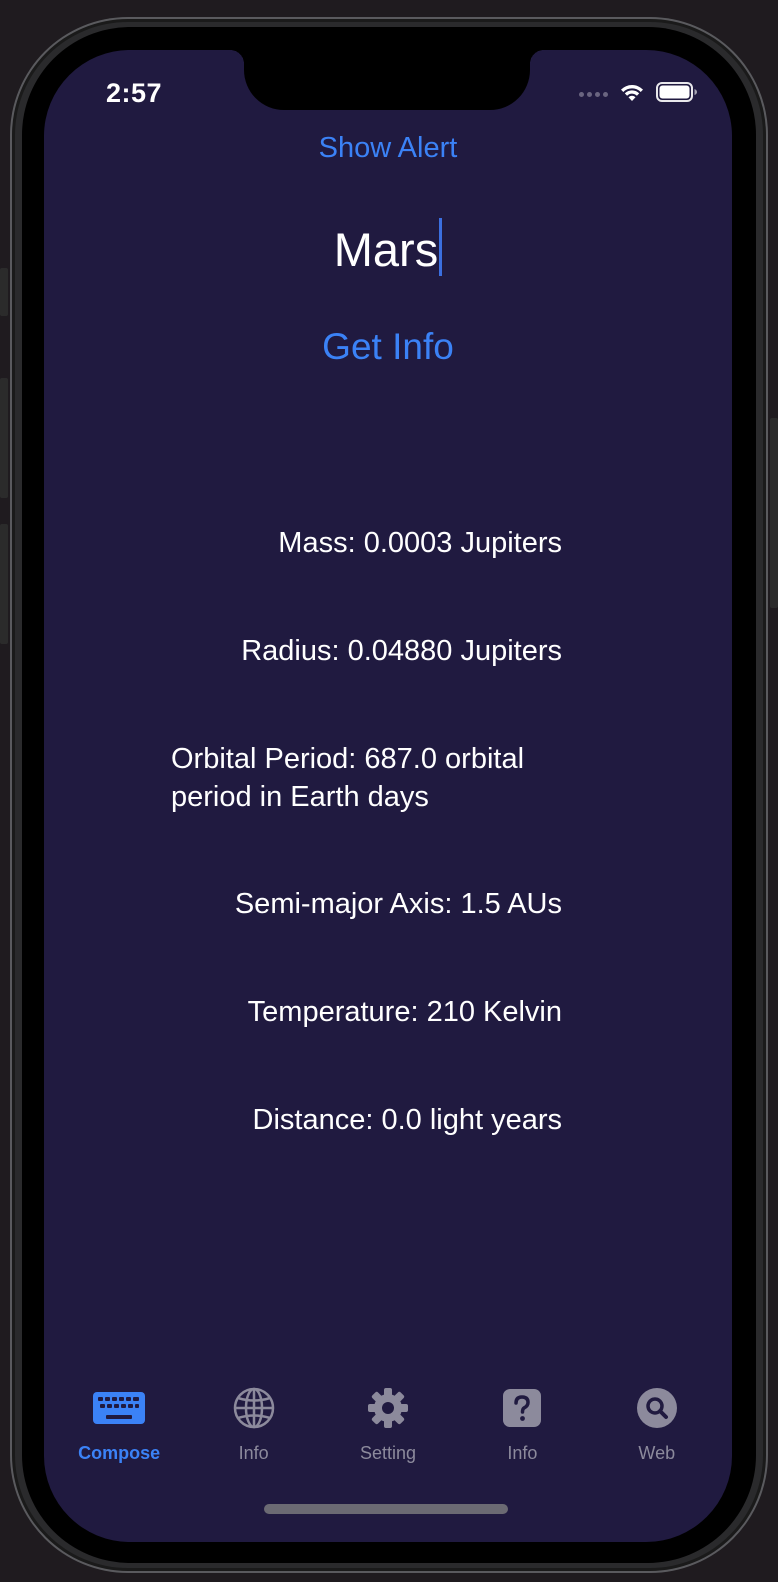  Describe the element at coordinates (420, 543) in the screenshot. I see `mass-label: Mass: 0.0003 Jupiters` at that location.